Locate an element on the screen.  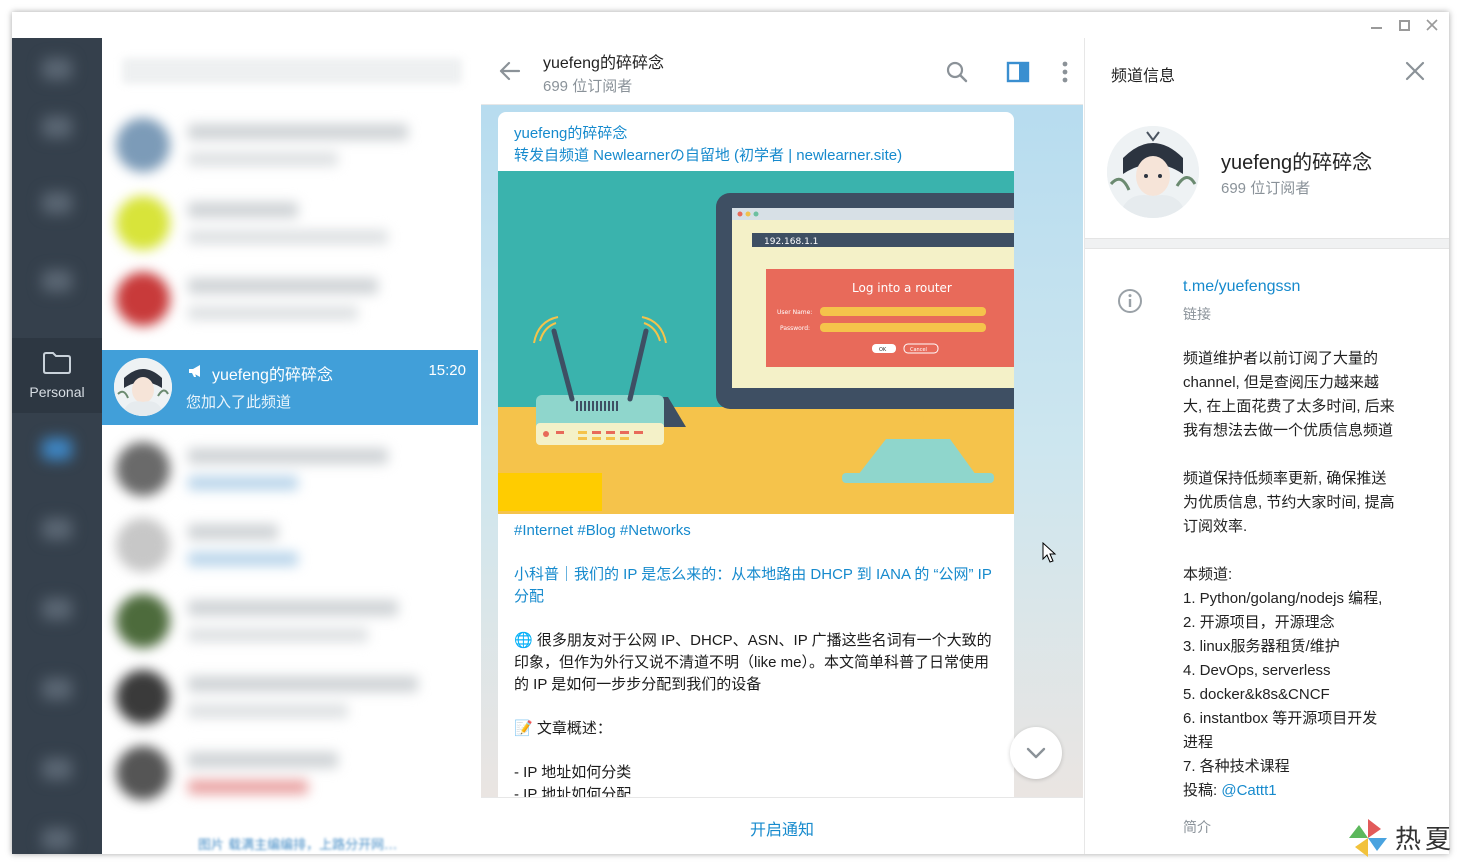
more-vertical-icon is located at coordinates (1065, 72).